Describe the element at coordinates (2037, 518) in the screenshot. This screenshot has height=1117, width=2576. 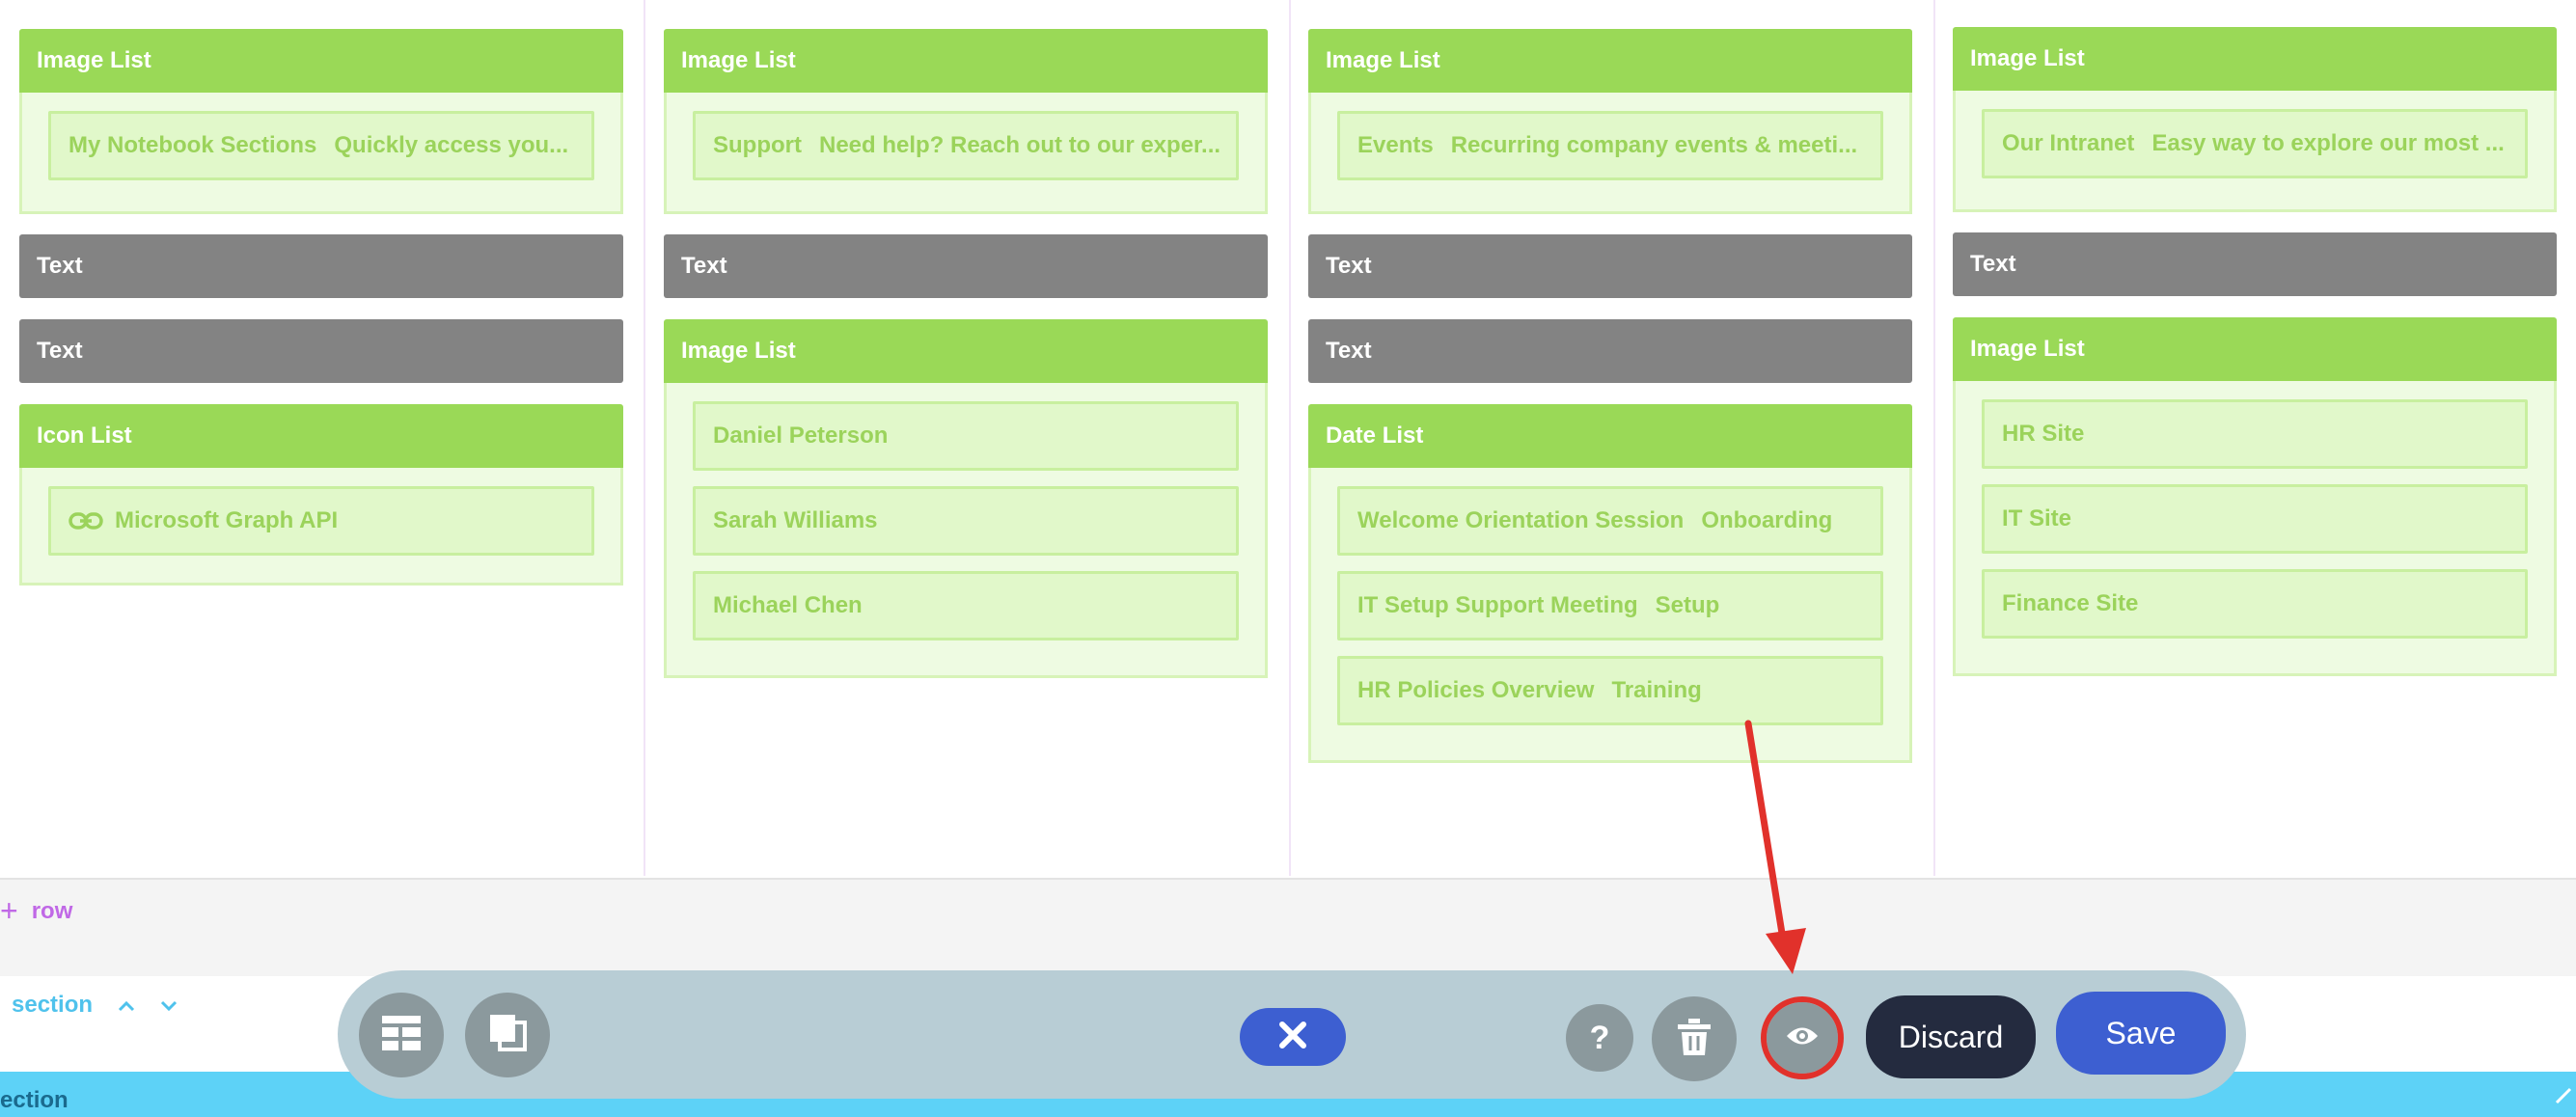
I see `item-label: IT Site` at that location.